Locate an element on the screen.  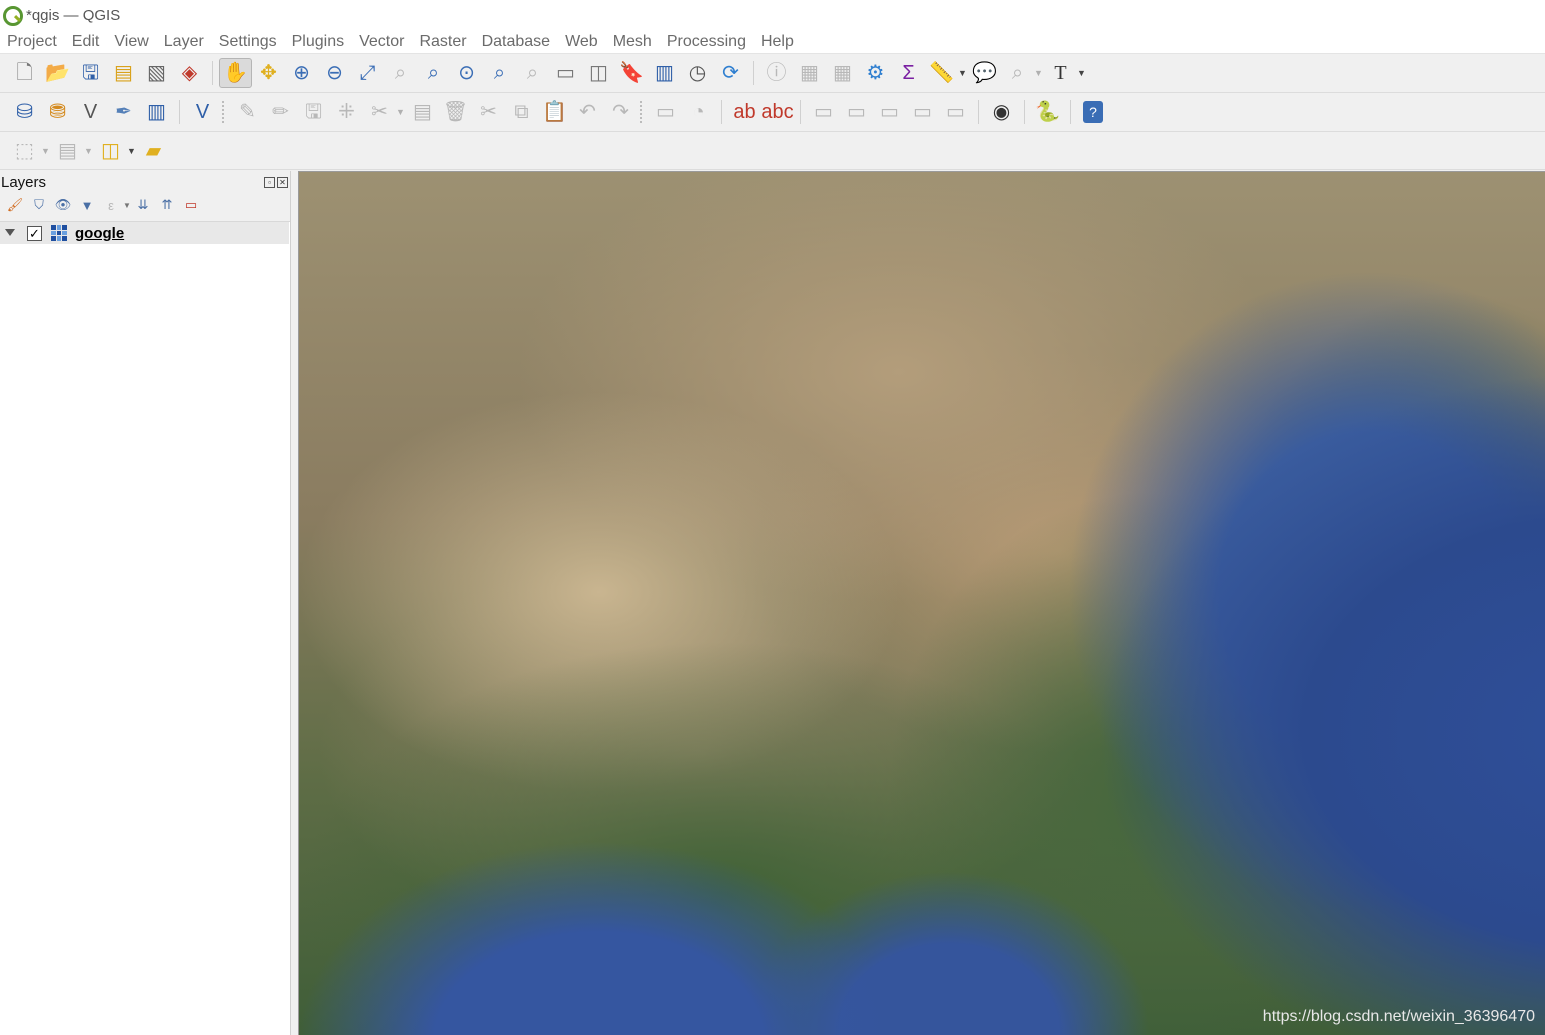
pan-to-selection-icon: ✥ is located at coordinates (268, 73).